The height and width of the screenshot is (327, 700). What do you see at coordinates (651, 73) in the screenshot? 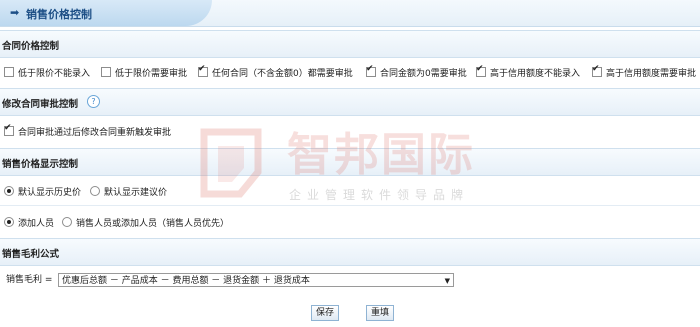
I see `option-label: 高于信用额度需要审批` at bounding box center [651, 73].